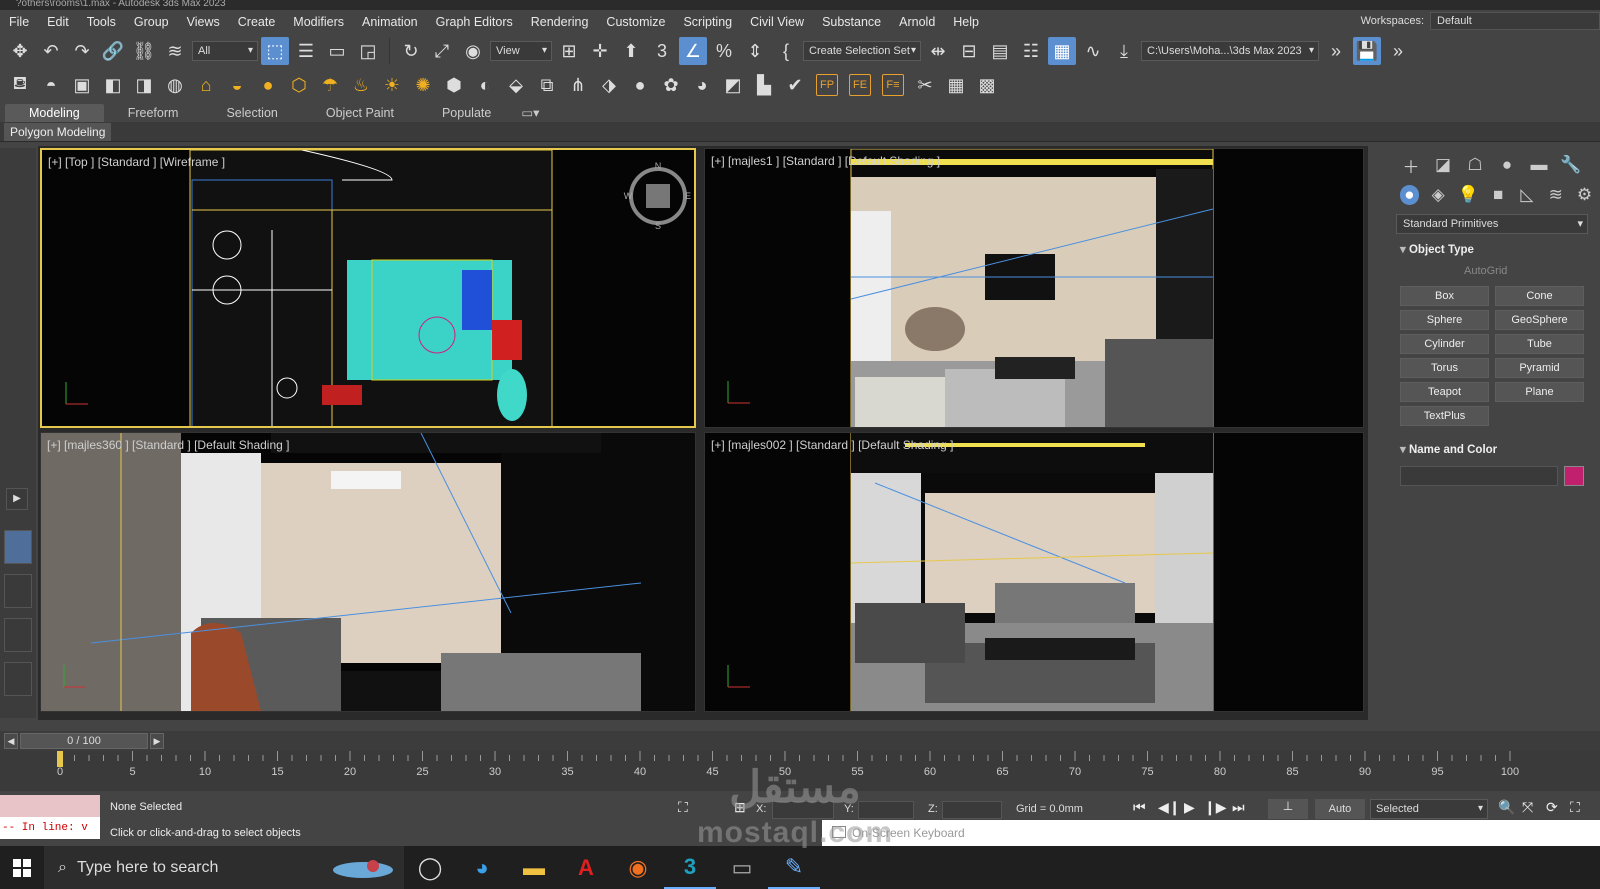  What do you see at coordinates (136, 162) in the screenshot?
I see `viewport-top-label: [+] [Top ] [Standard ] [Wireframe ]` at bounding box center [136, 162].